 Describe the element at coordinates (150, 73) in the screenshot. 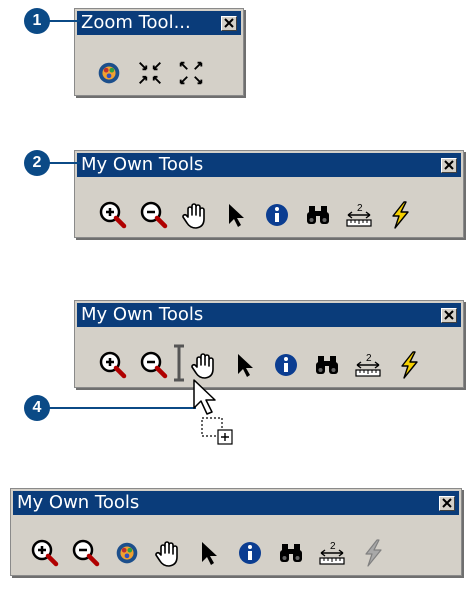

I see `zoom-in-fixed-icon` at that location.